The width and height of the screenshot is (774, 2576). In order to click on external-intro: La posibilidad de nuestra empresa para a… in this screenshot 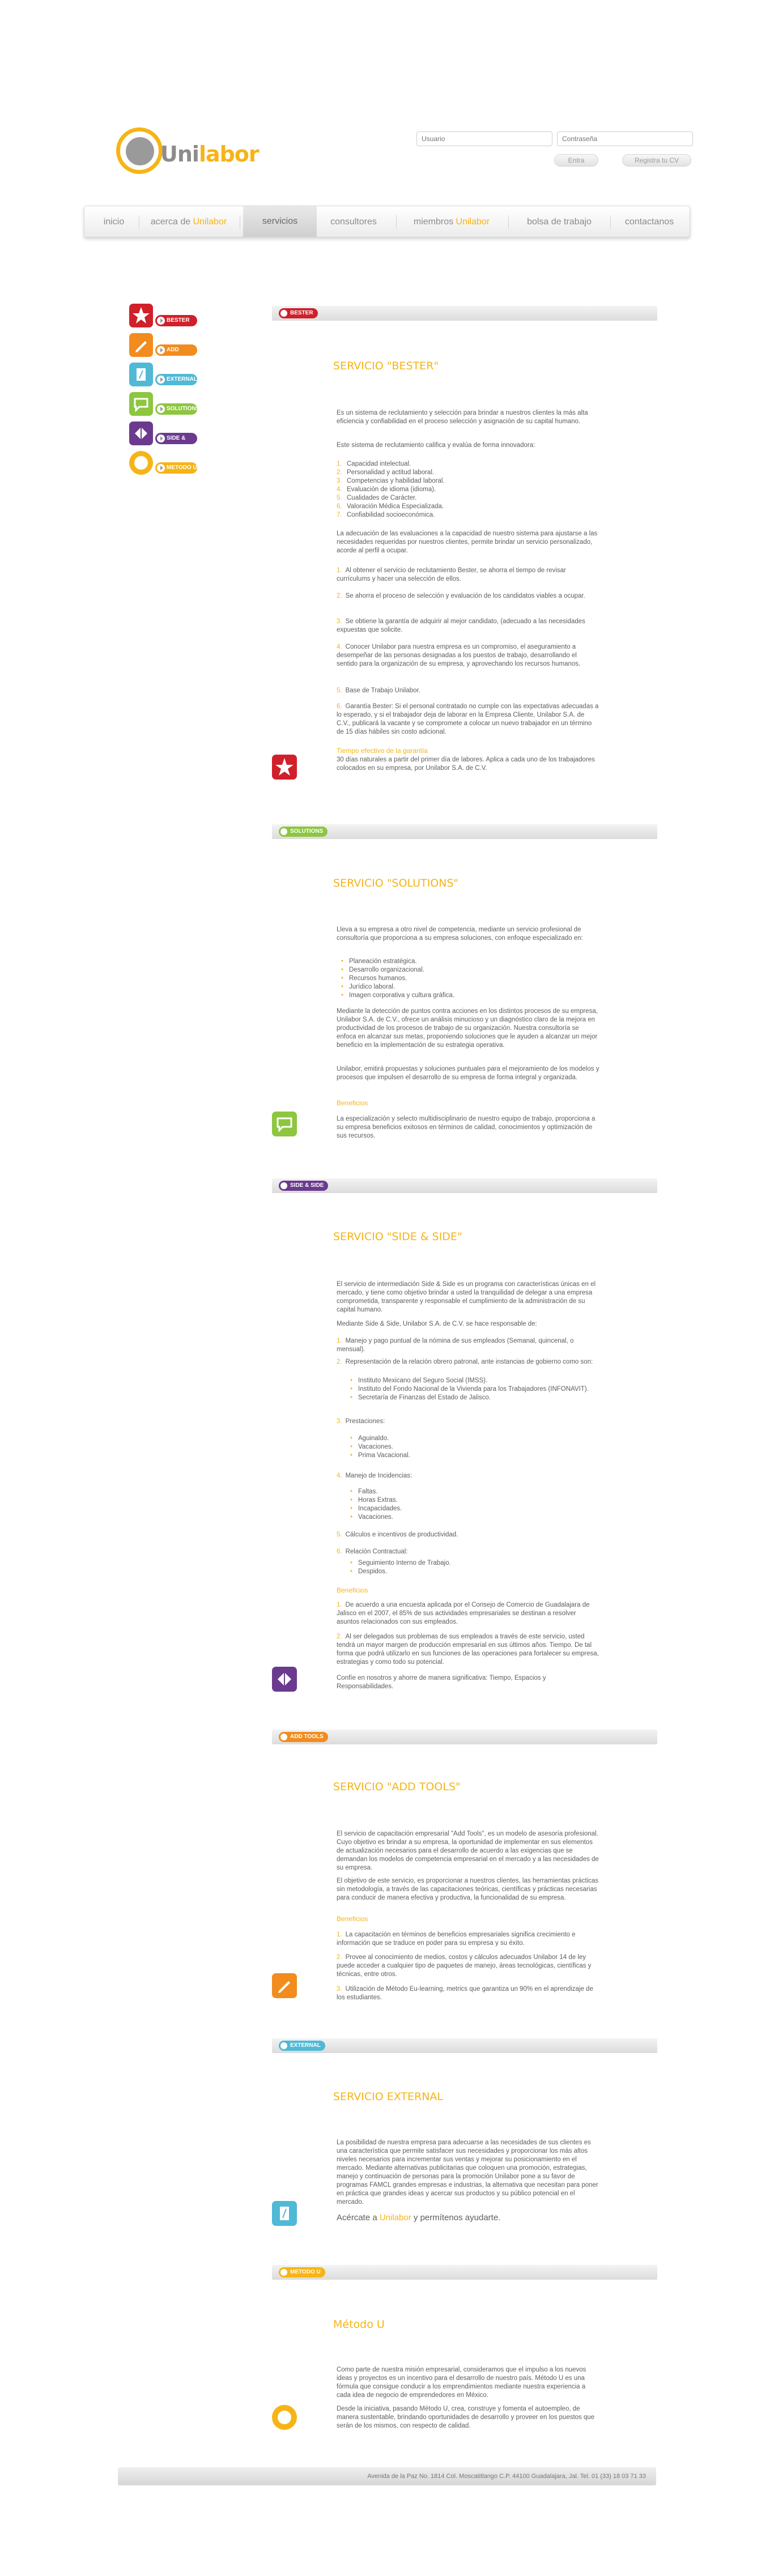, I will do `click(467, 2172)`.